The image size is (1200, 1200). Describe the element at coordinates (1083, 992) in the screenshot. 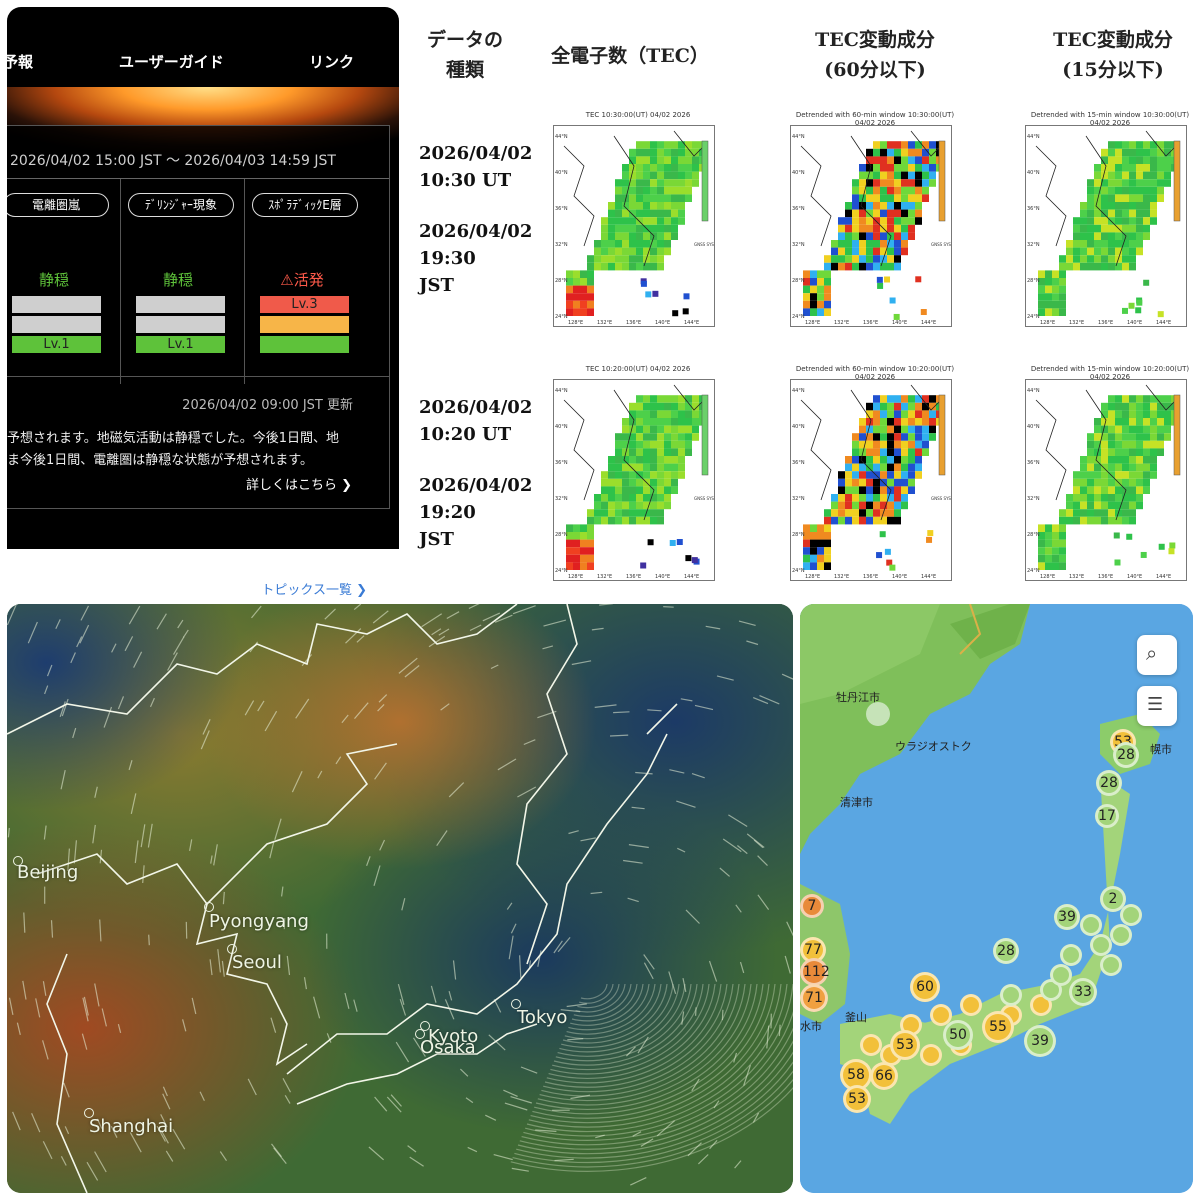

I see `quake-cluster-marker: 33` at that location.